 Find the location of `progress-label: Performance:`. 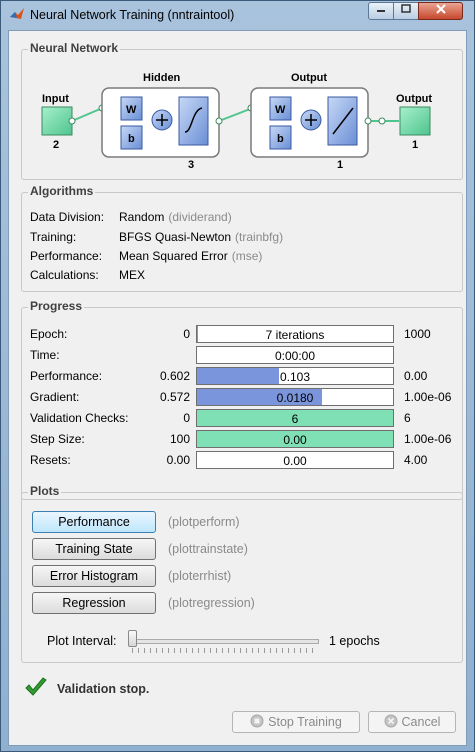

progress-label: Performance: is located at coordinates (66, 376).